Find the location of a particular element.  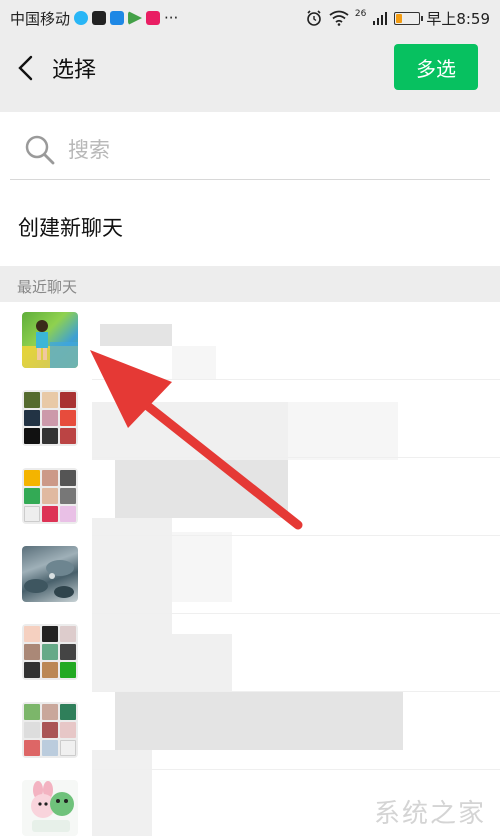

search-bar is located at coordinates (250, 150).